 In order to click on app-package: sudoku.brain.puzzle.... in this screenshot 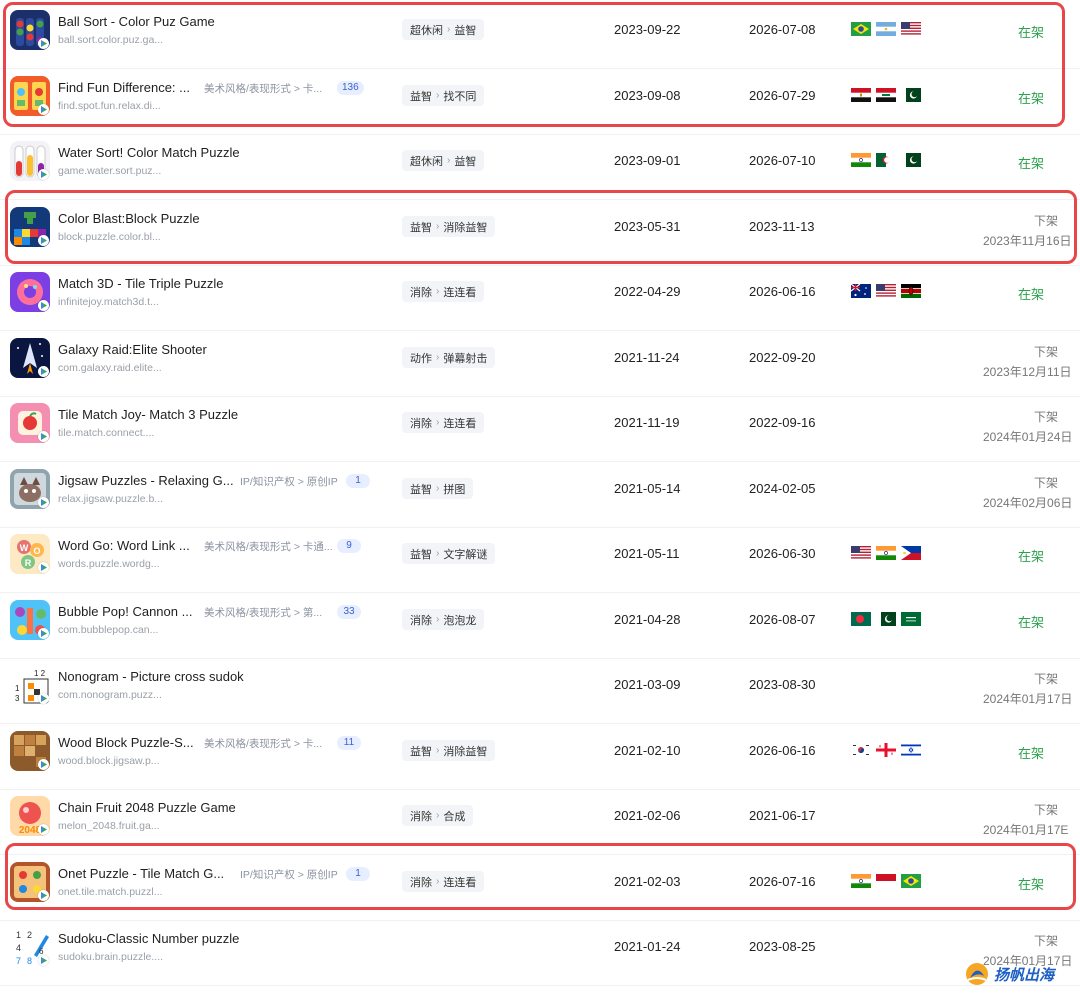, I will do `click(111, 957)`.